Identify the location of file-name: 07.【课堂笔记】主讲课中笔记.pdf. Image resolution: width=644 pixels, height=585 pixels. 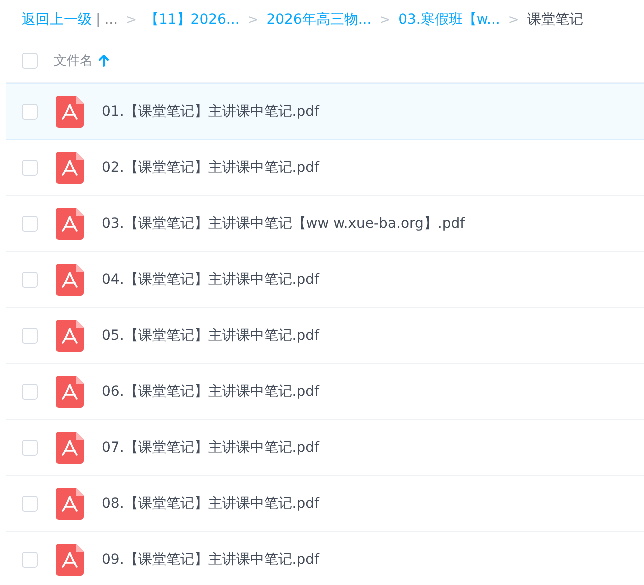
(211, 447).